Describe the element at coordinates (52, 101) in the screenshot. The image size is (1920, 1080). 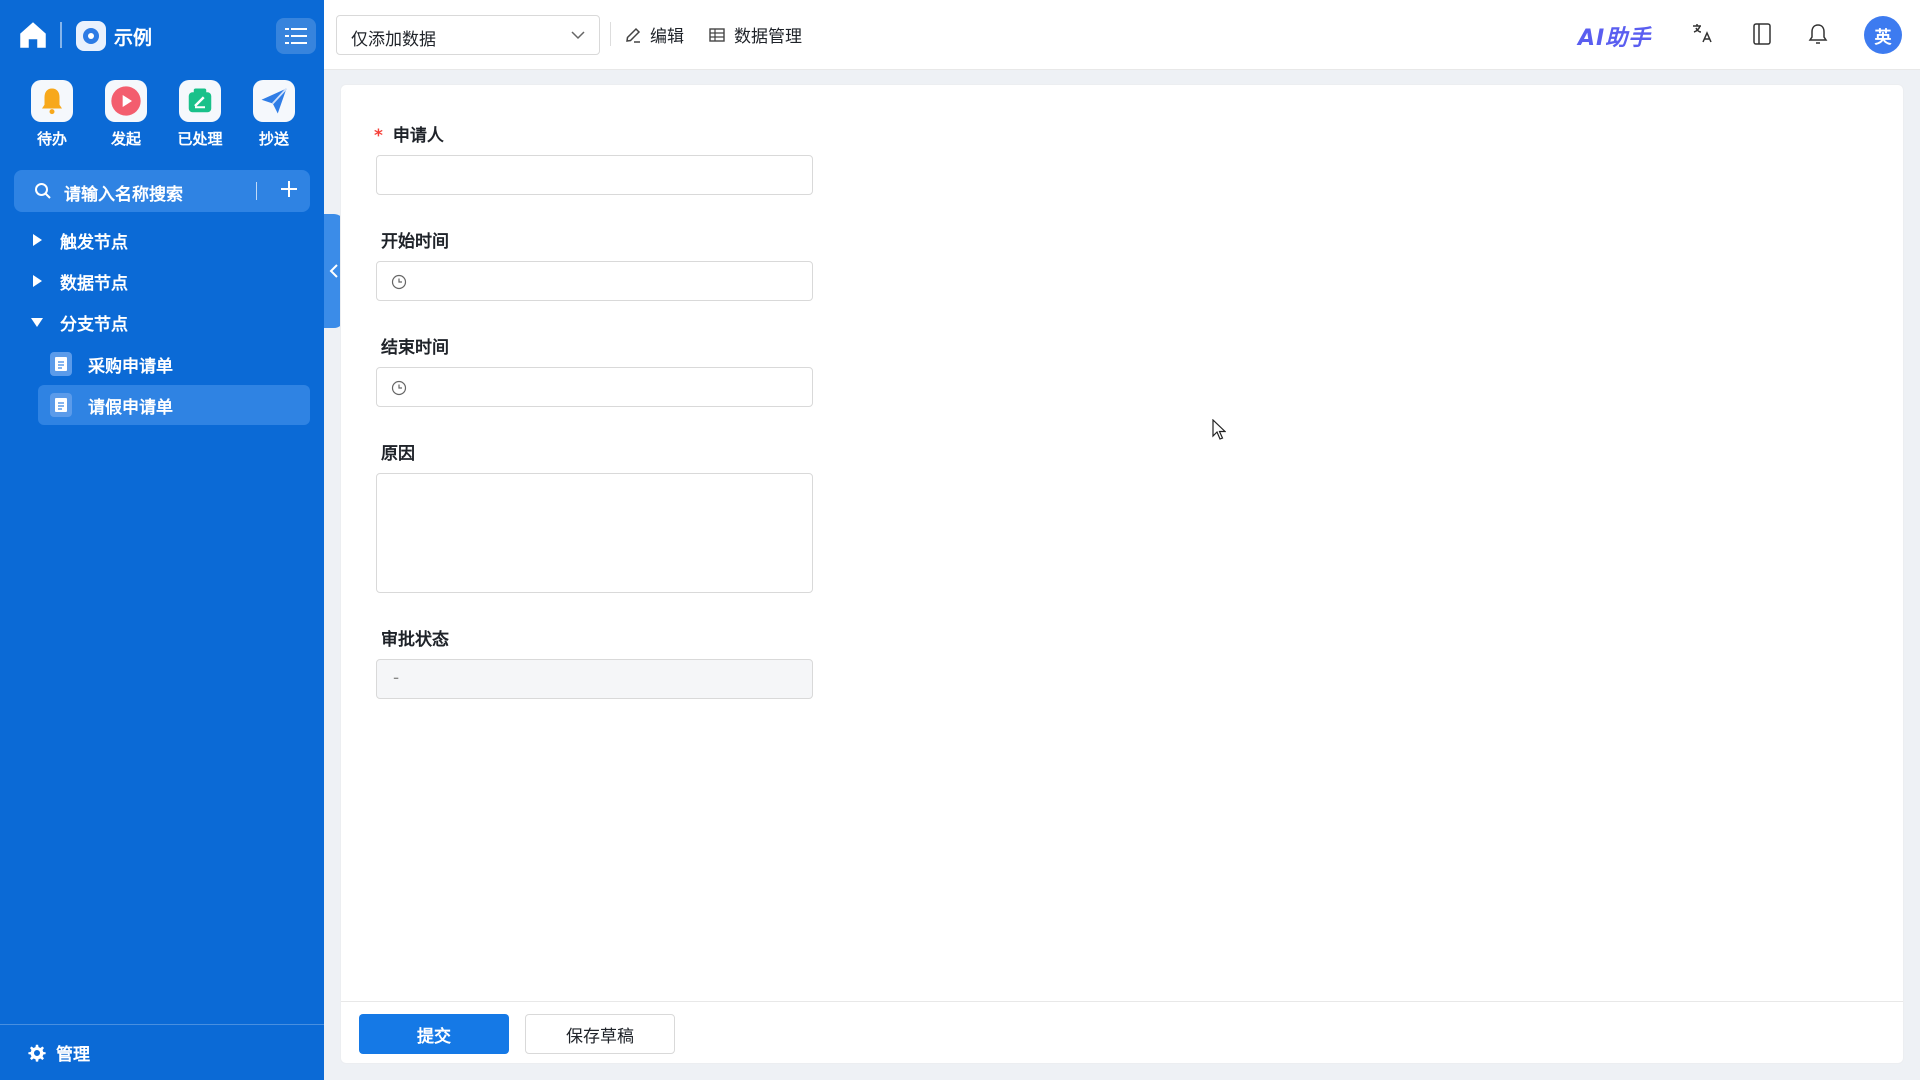
I see `bell-icon` at that location.